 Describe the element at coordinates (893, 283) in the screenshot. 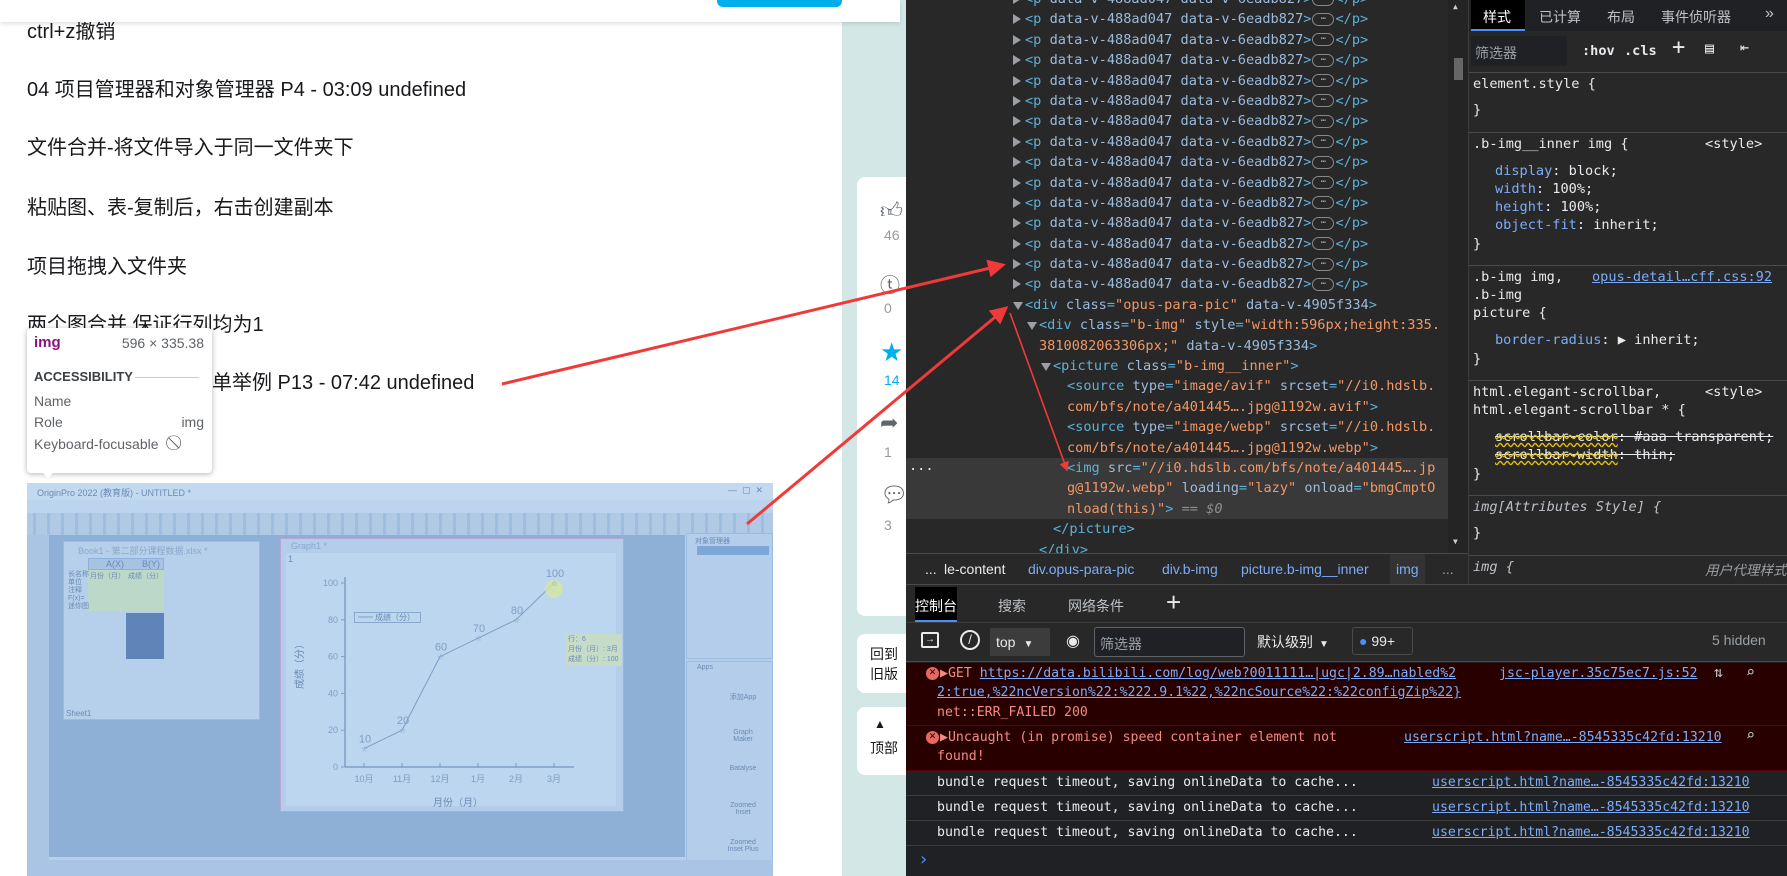

I see `coin-icon: ⓣ` at that location.